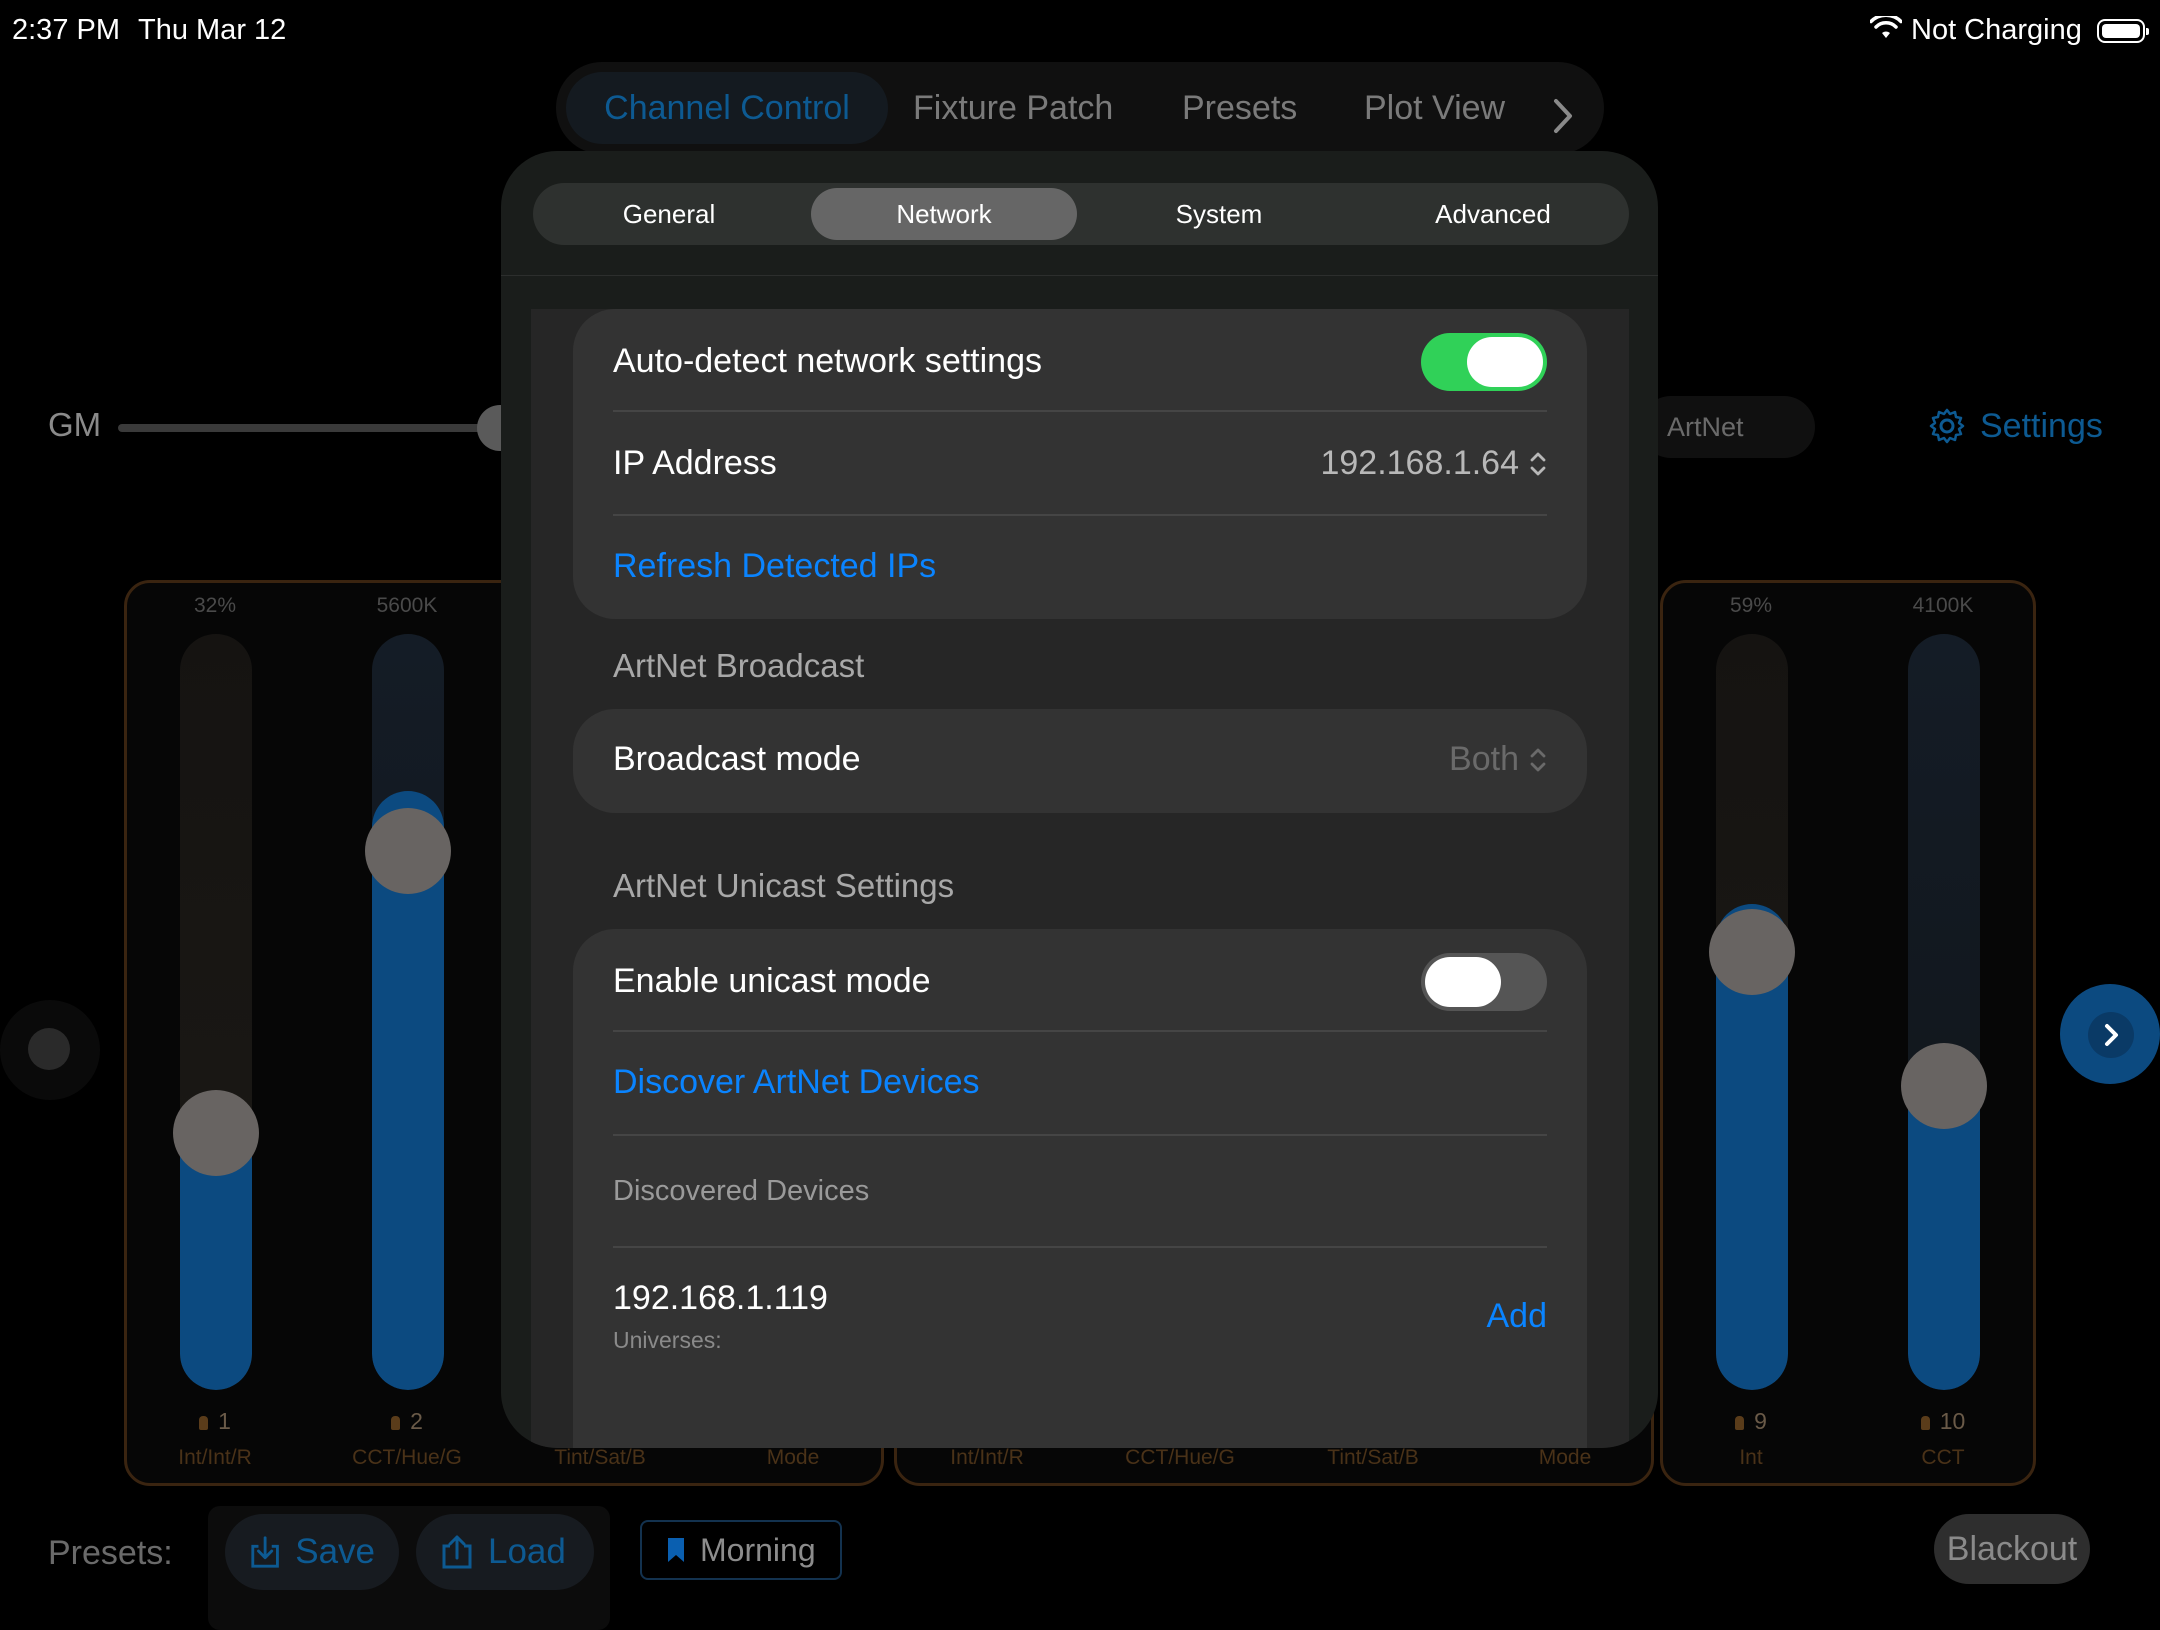  I want to click on channel-fader: 5600K 2 CCT/Hue/G, so click(407, 1033).